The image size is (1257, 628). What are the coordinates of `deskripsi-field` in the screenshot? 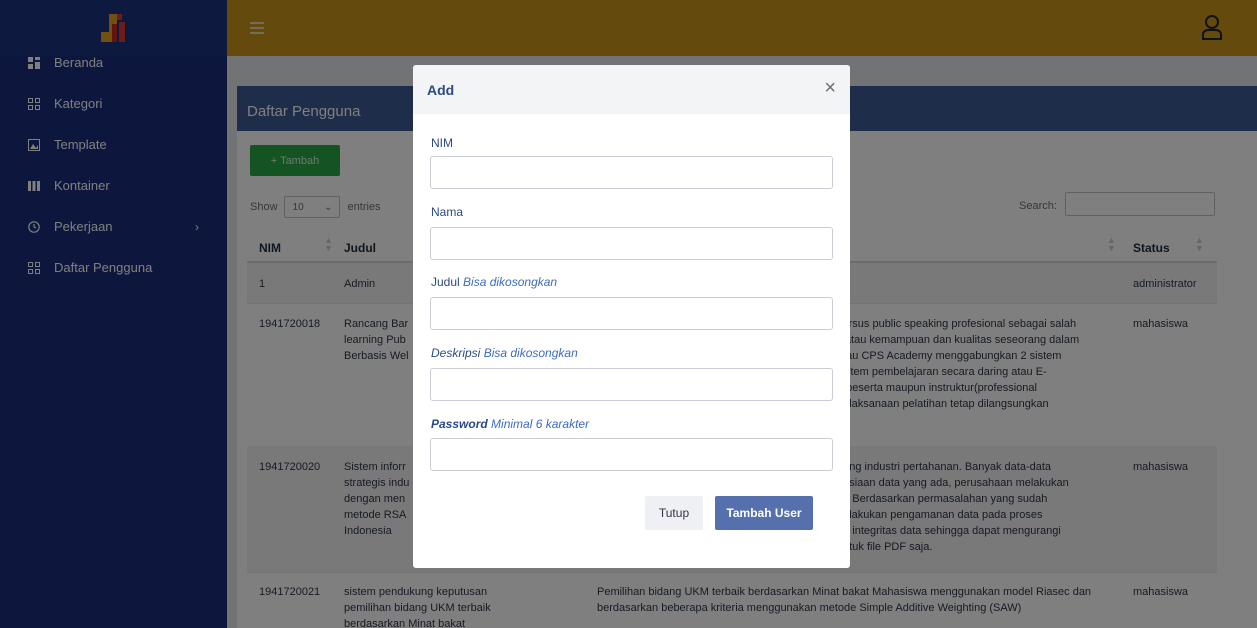 It's located at (631, 384).